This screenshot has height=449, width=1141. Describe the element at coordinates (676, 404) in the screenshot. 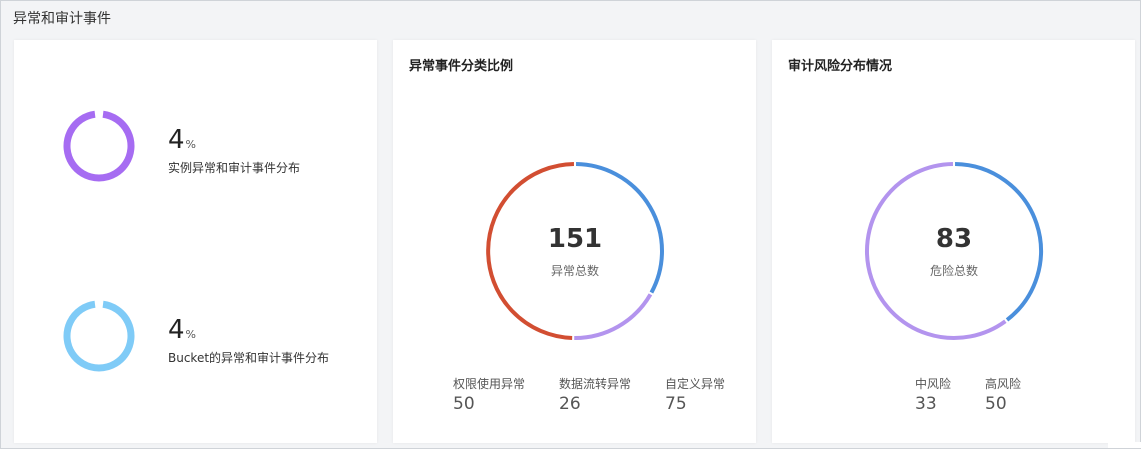

I see `legend-value: 75` at that location.